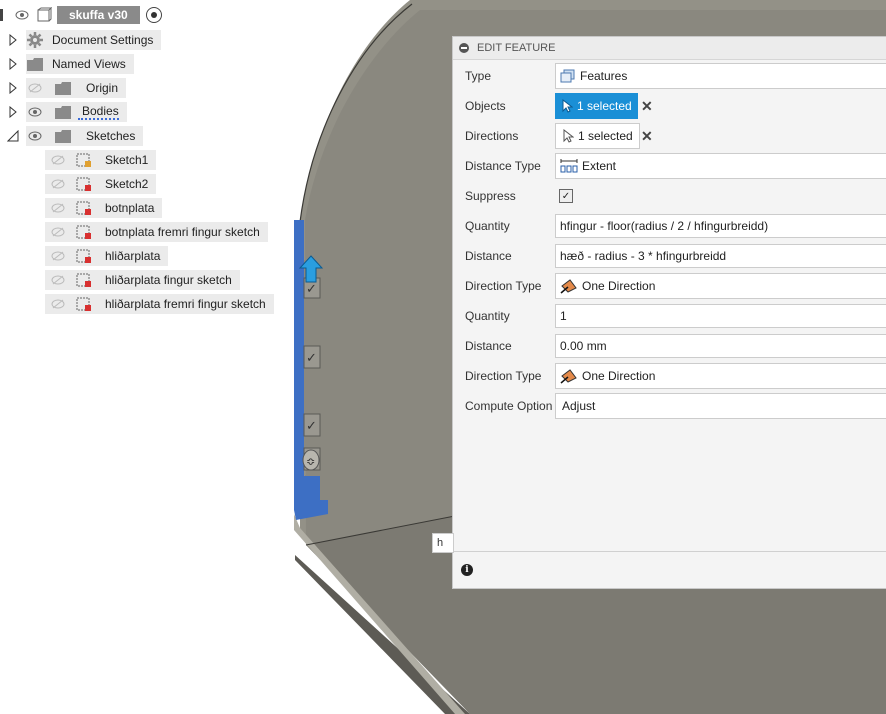 The image size is (886, 714). Describe the element at coordinates (604, 76) in the screenshot. I see `type-value: Features` at that location.